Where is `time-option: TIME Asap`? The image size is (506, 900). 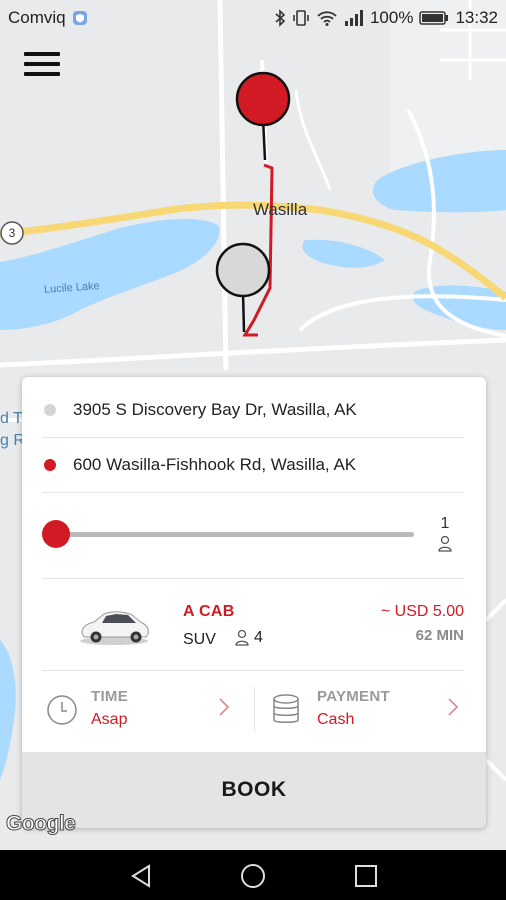 time-option: TIME Asap is located at coordinates (138, 709).